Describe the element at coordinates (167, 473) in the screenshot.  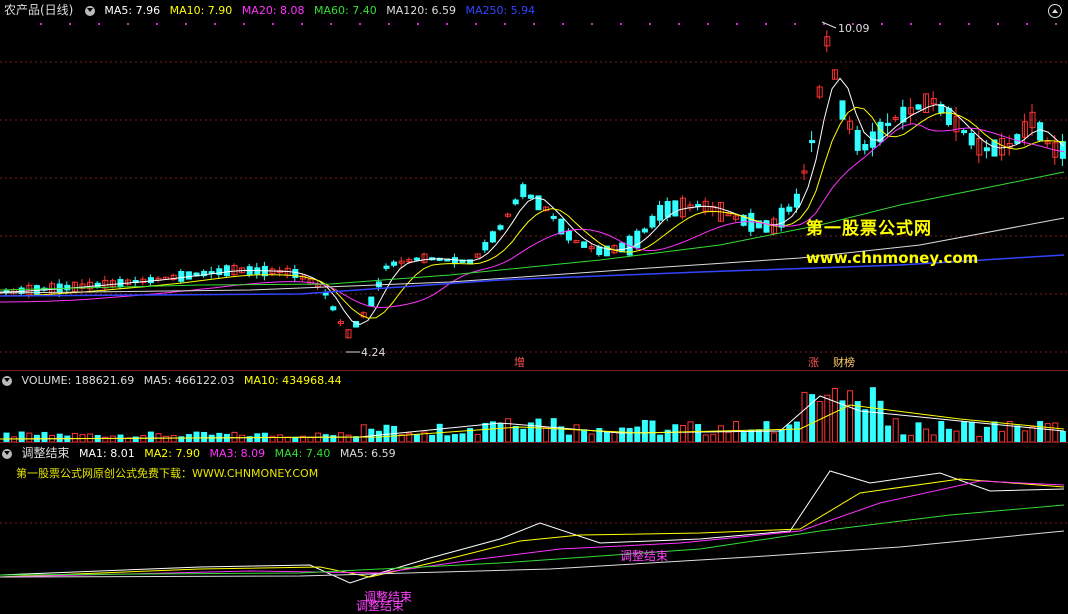
I see `indicator-note: 第一股票公式网原创公式免费下载：WWW.CHNMONEY.COM` at that location.